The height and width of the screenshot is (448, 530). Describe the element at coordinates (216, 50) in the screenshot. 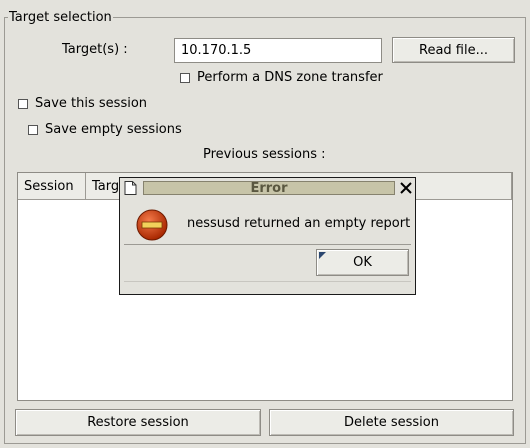

I see `targets-input-value: 10.170.1.5` at that location.